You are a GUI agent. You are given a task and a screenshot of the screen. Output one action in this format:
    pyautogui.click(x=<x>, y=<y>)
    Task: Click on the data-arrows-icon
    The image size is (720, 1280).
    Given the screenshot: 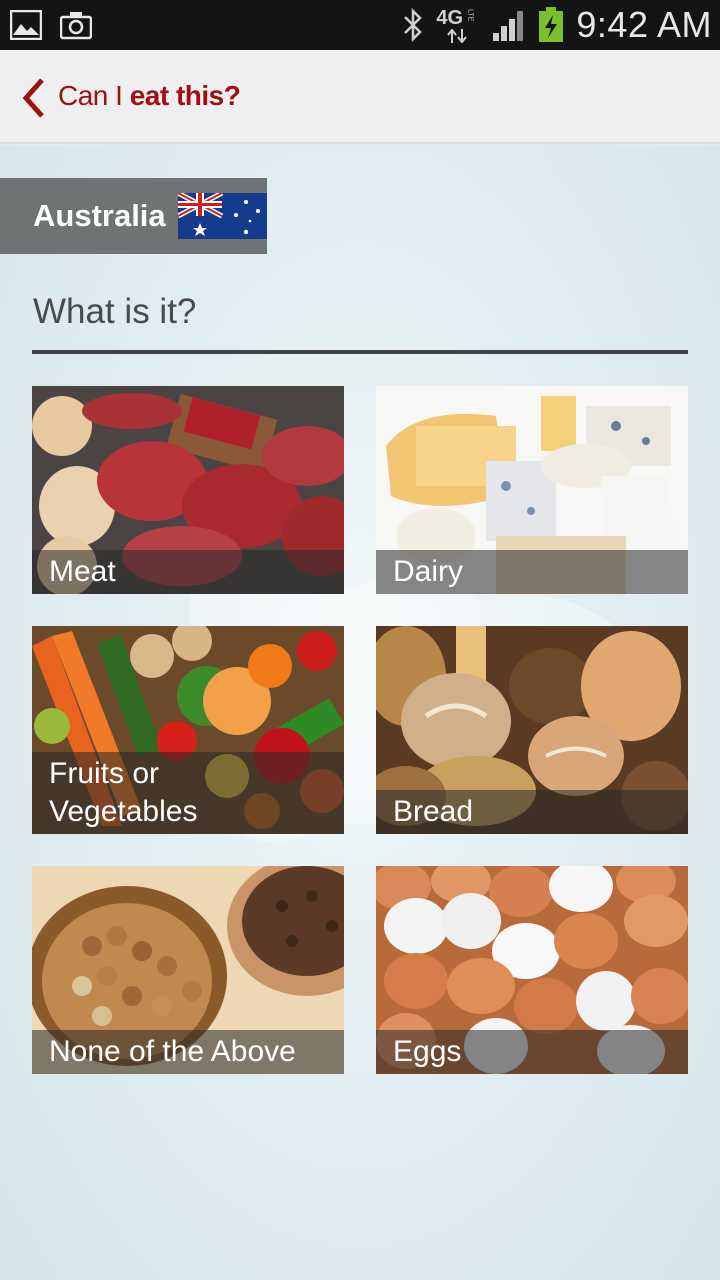 What is the action you would take?
    pyautogui.click(x=457, y=36)
    